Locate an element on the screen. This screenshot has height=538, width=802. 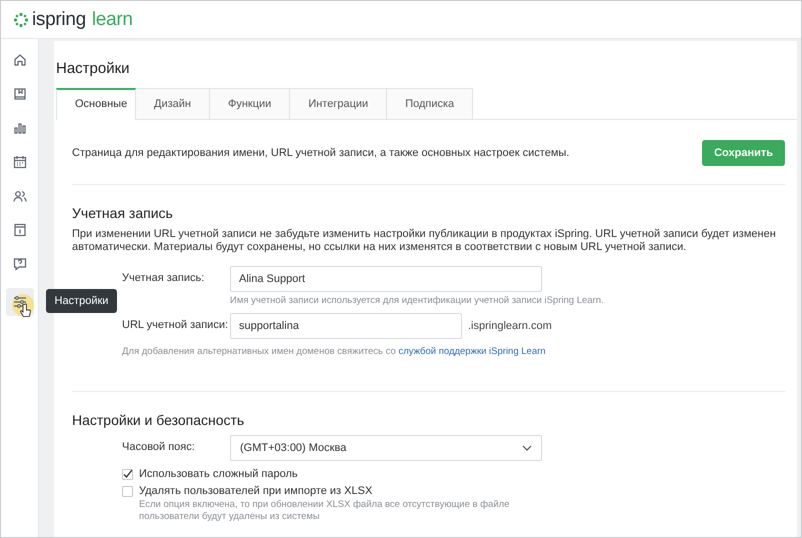
chevron-down-icon is located at coordinates (527, 448).